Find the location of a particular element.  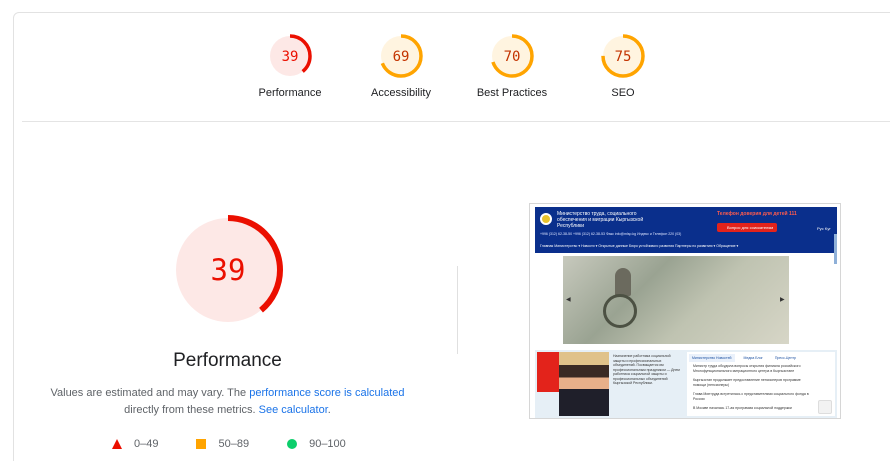

chevron-left-icon: ◀ is located at coordinates (568, 300).